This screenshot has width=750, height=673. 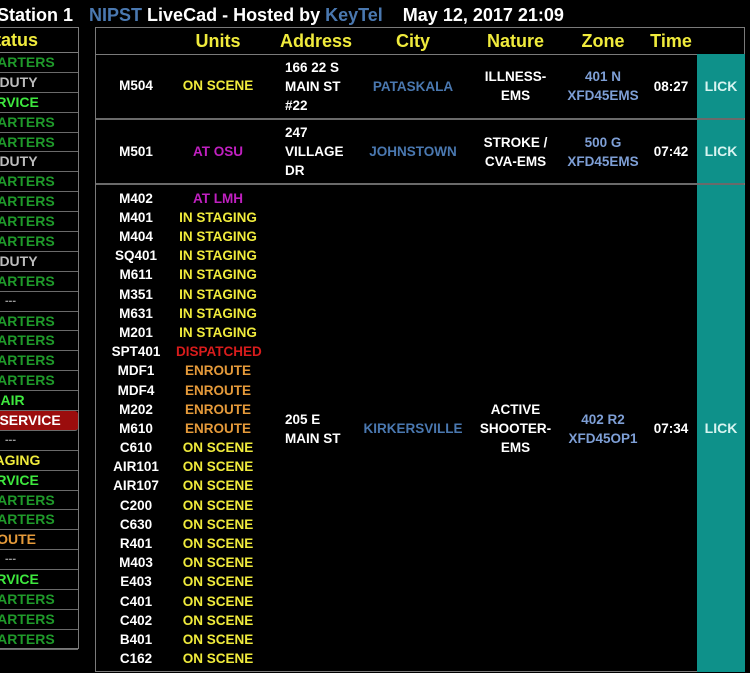 What do you see at coordinates (178, 198) in the screenshot?
I see `unit-assignment: M402 AT LMH` at bounding box center [178, 198].